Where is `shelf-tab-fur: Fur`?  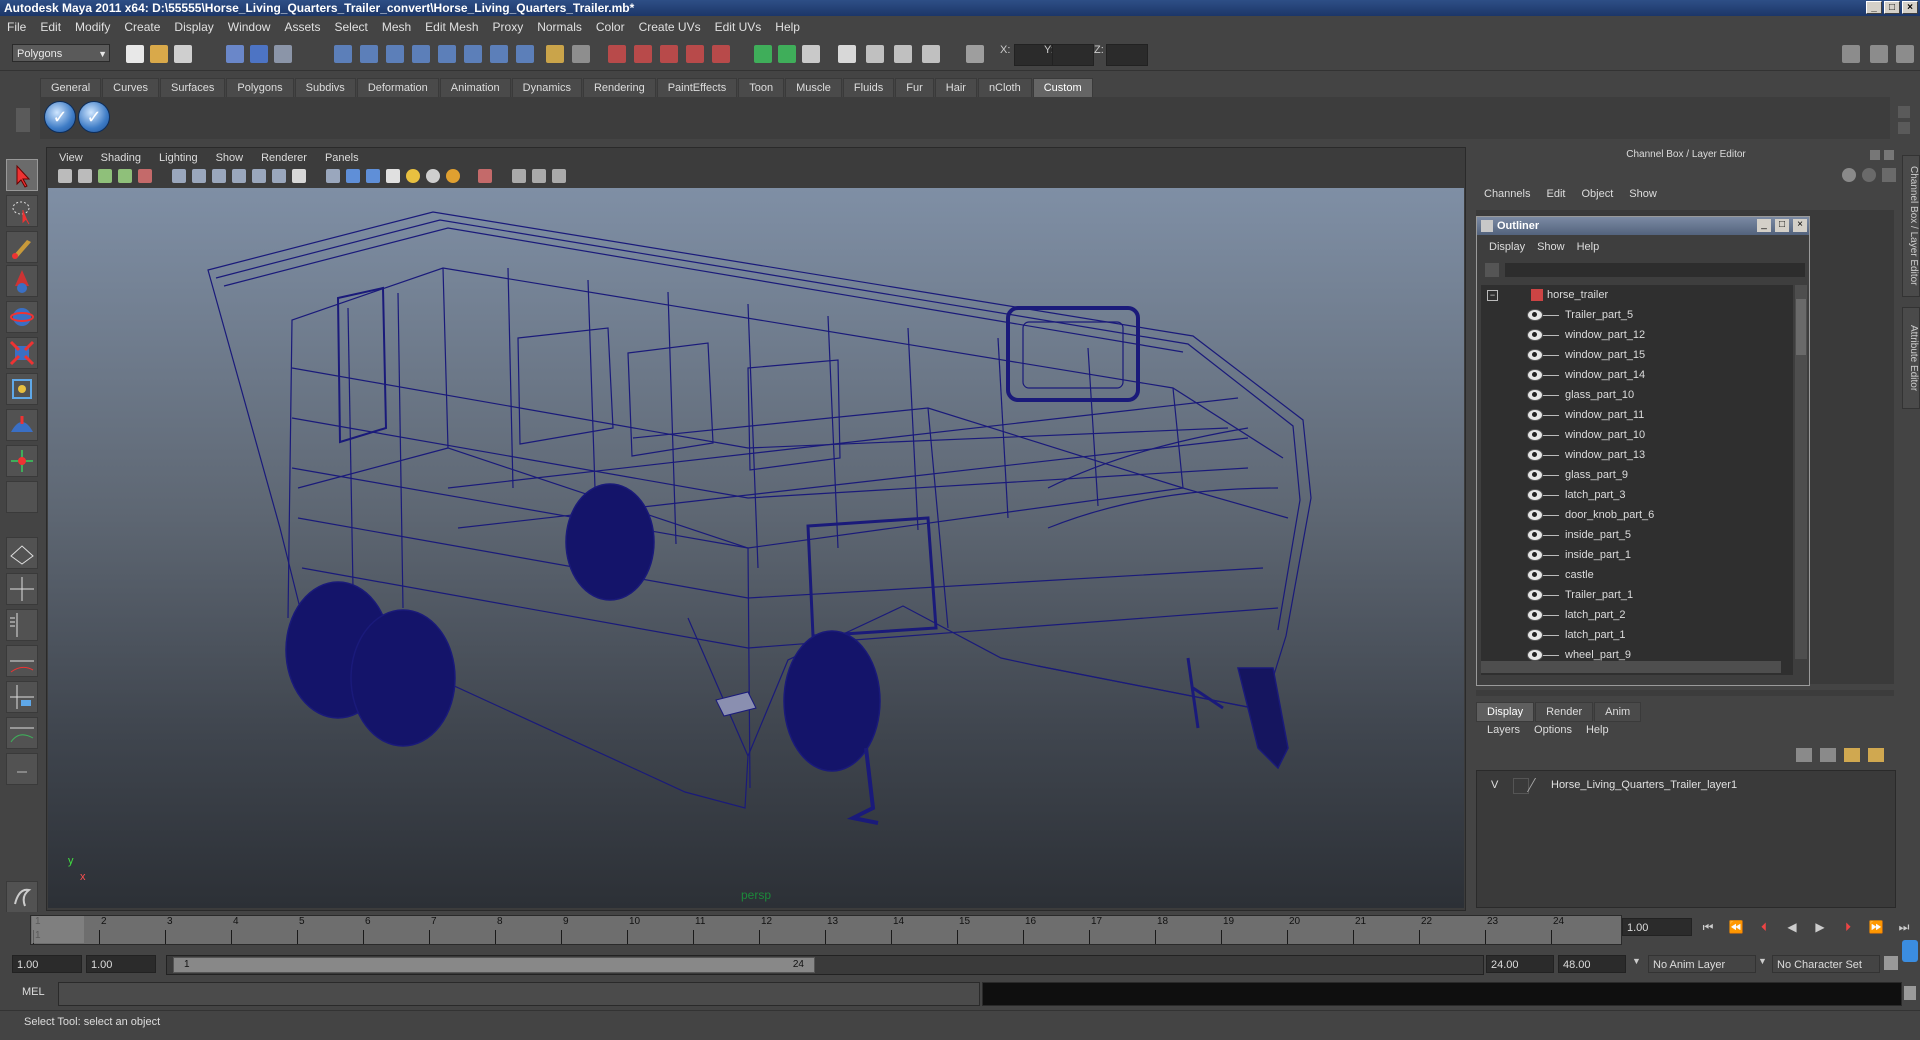
shelf-tab-fur: Fur is located at coordinates (914, 88).